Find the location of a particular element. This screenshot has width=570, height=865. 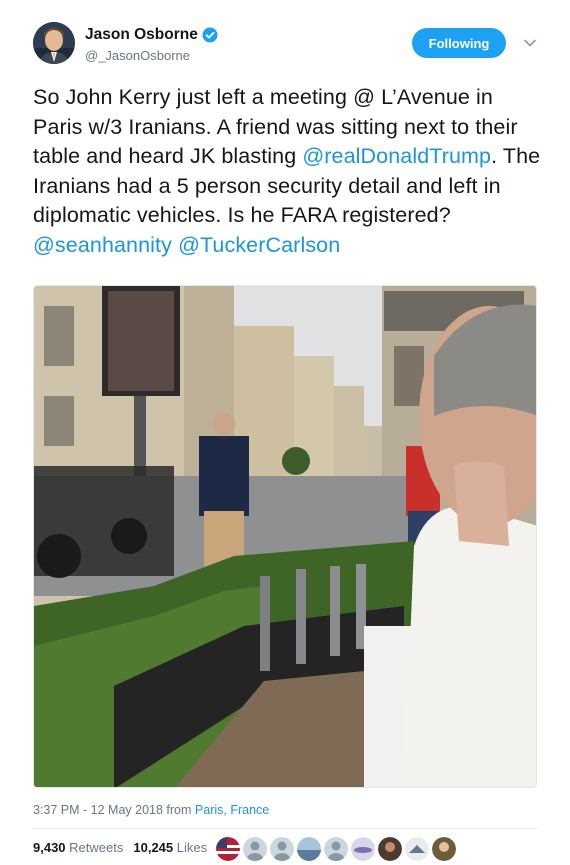

tweet-stats: 9,430 Retweets 10,245 Likes is located at coordinates (120, 847).